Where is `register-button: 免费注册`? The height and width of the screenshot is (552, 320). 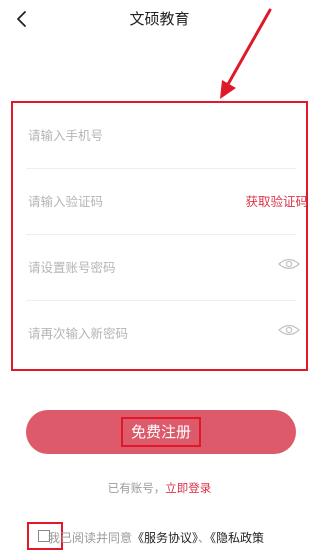 register-button: 免费注册 is located at coordinates (161, 432).